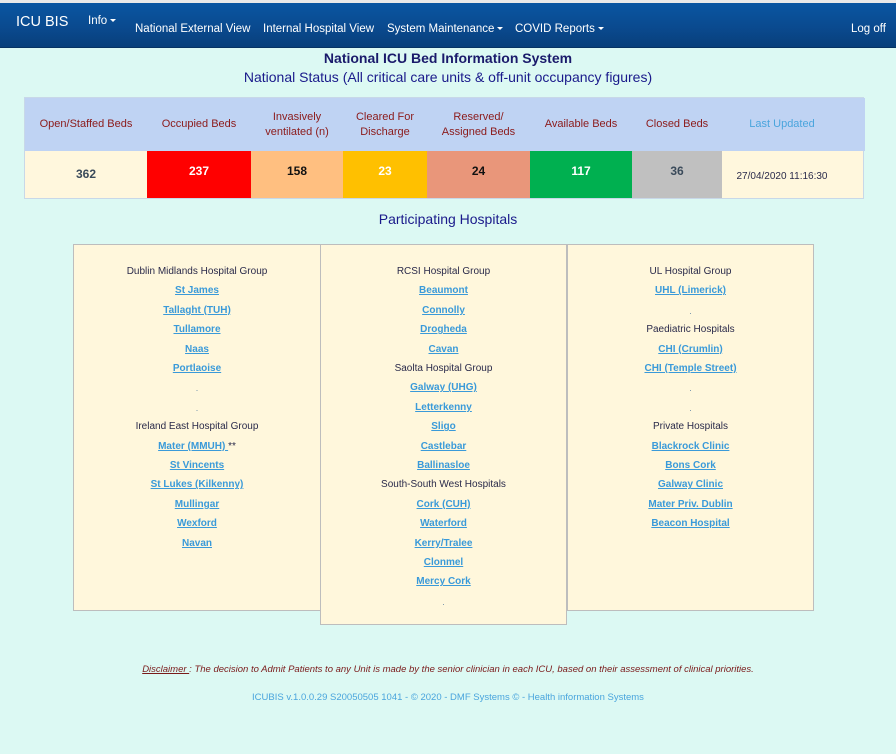 Image resolution: width=896 pixels, height=754 pixels. I want to click on group-heading-dublin-midlands-hospital-group: Dublin Midlands Hospital Group, so click(197, 271).